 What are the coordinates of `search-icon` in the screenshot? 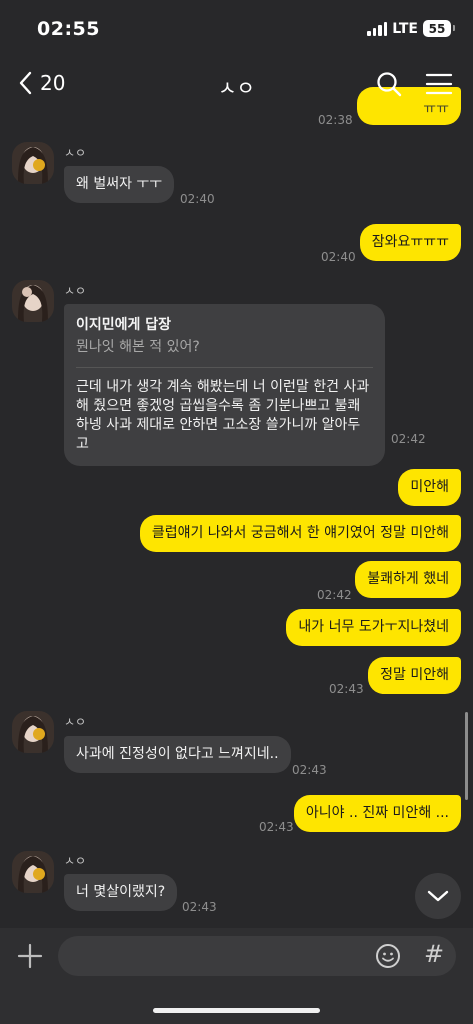 It's located at (389, 84).